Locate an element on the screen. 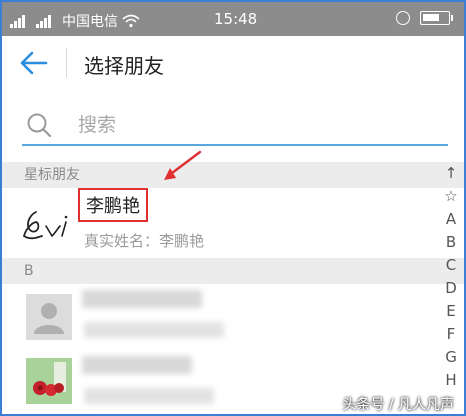 The image size is (466, 416). status-time: 15:48 is located at coordinates (236, 19).